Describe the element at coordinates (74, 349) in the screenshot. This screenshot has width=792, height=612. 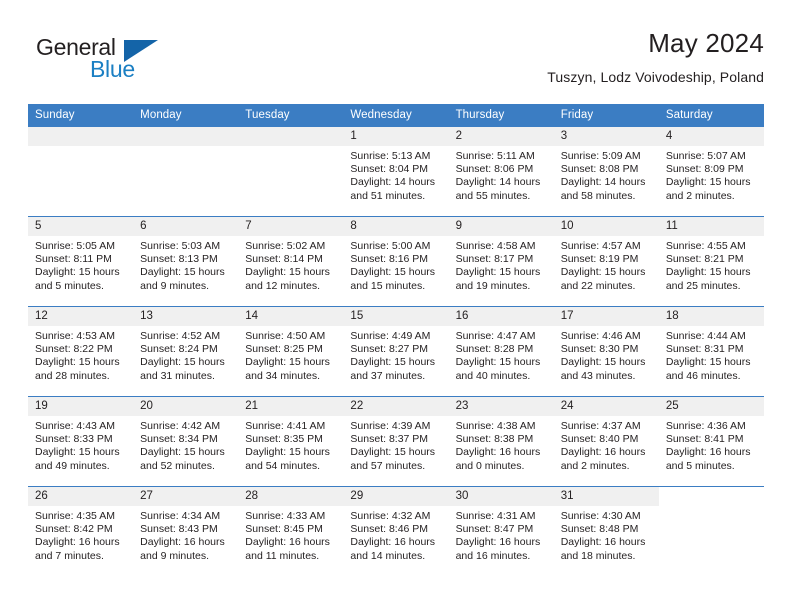
I see `day-info-line: Sunset: 8:22 PM` at that location.